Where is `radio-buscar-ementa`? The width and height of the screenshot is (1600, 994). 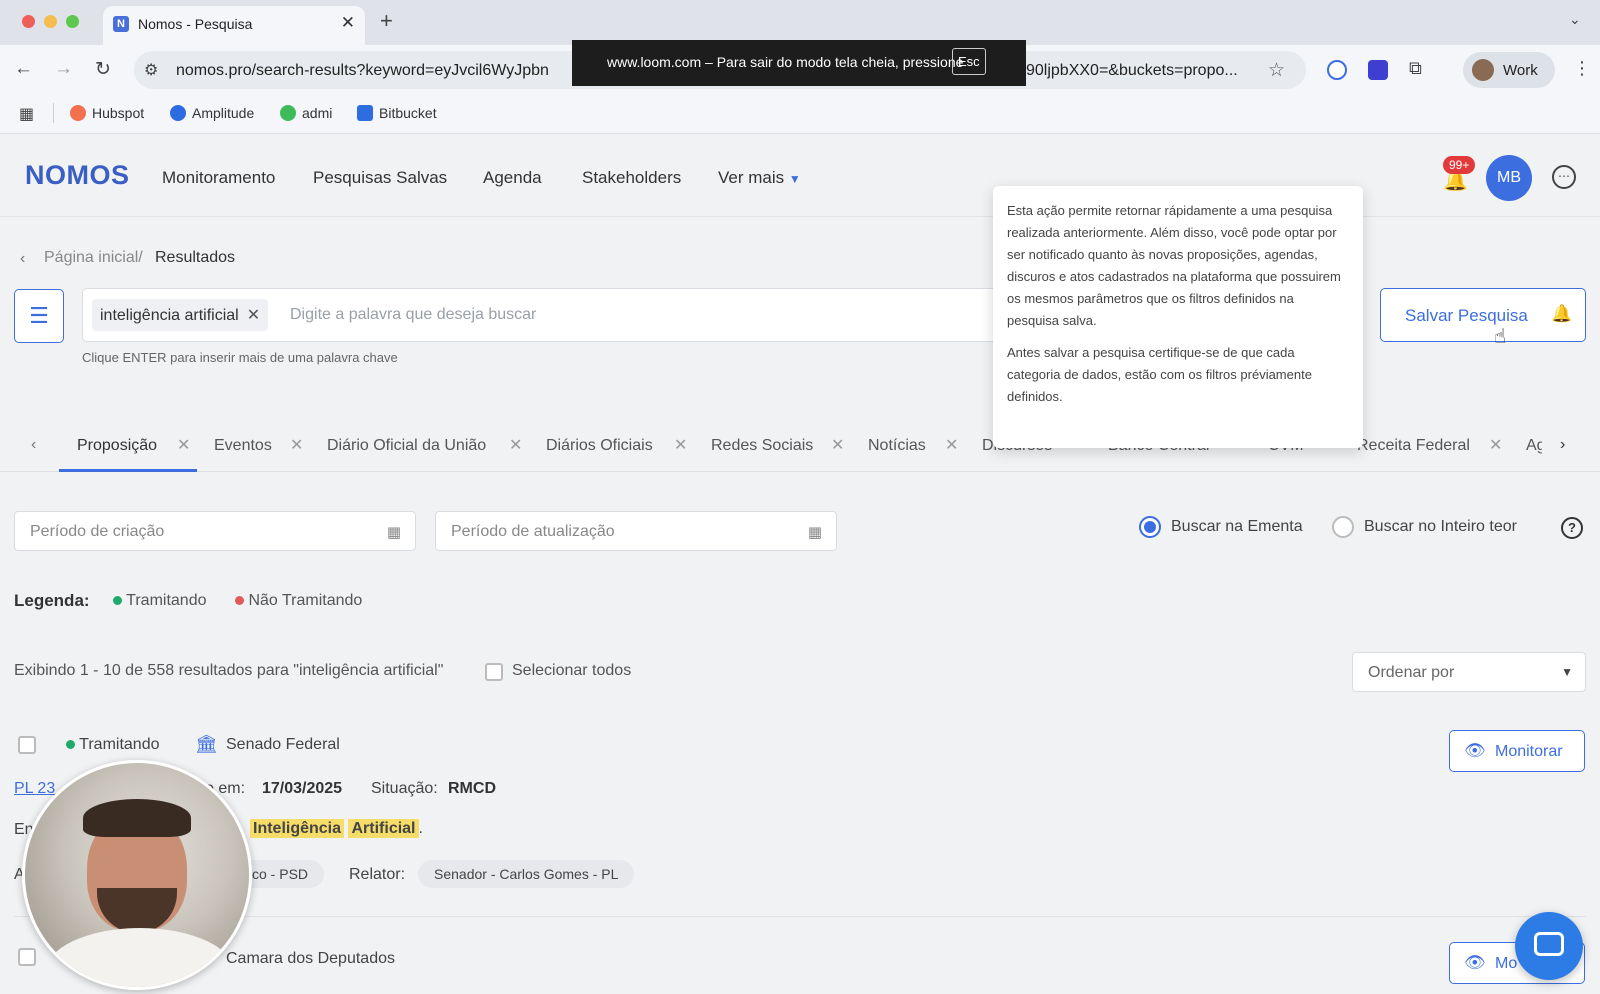 radio-buscar-ementa is located at coordinates (1150, 527).